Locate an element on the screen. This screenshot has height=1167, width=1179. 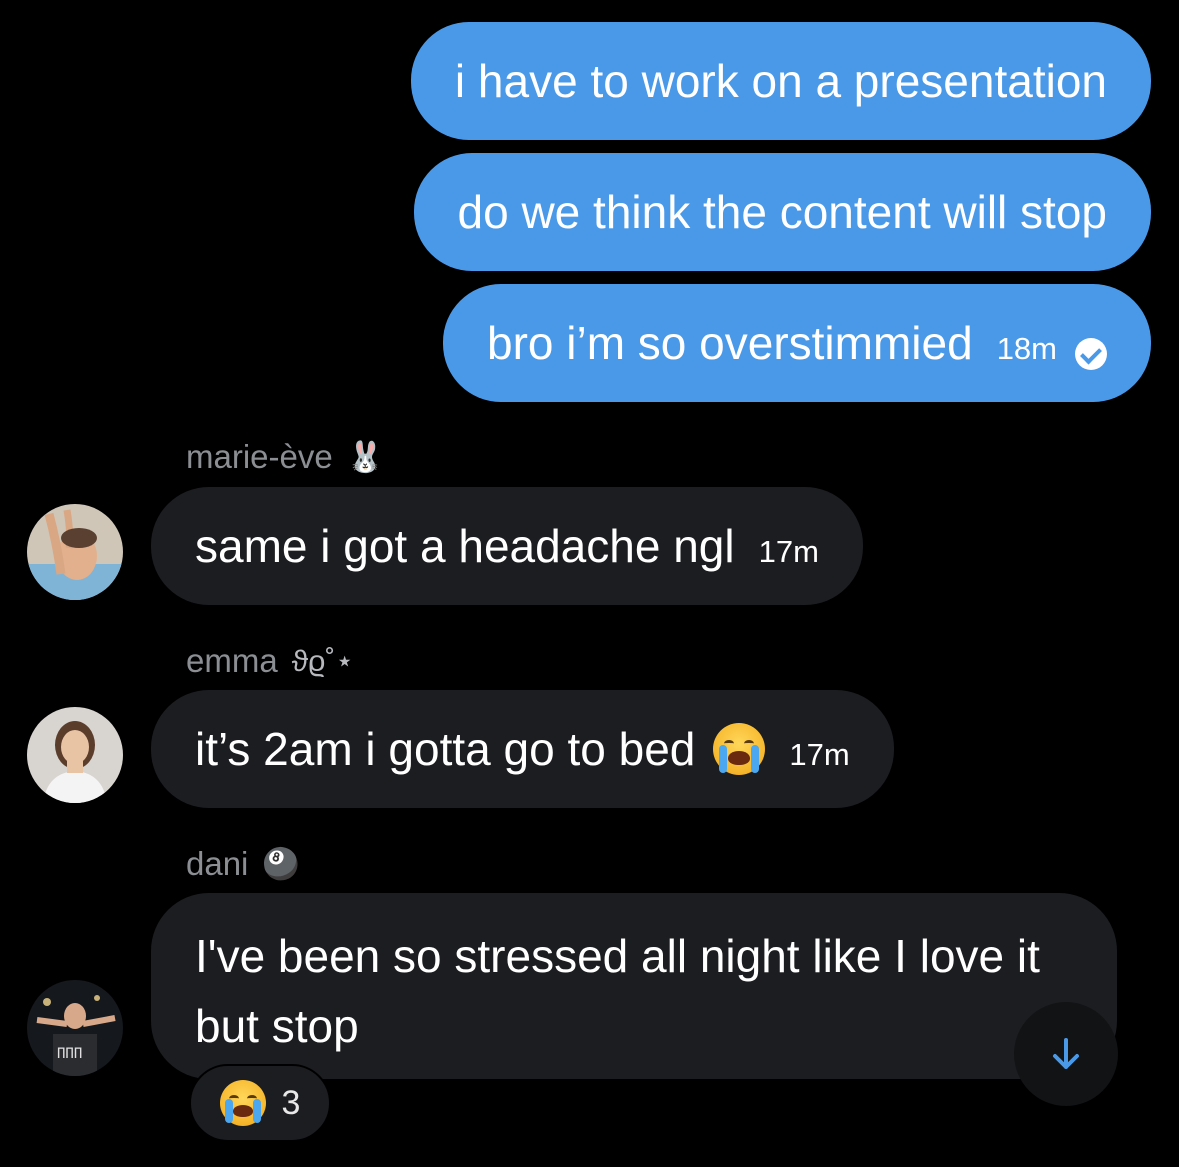
sender-name: emma ϑϱ˚⋆ is located at coordinates (270, 661).